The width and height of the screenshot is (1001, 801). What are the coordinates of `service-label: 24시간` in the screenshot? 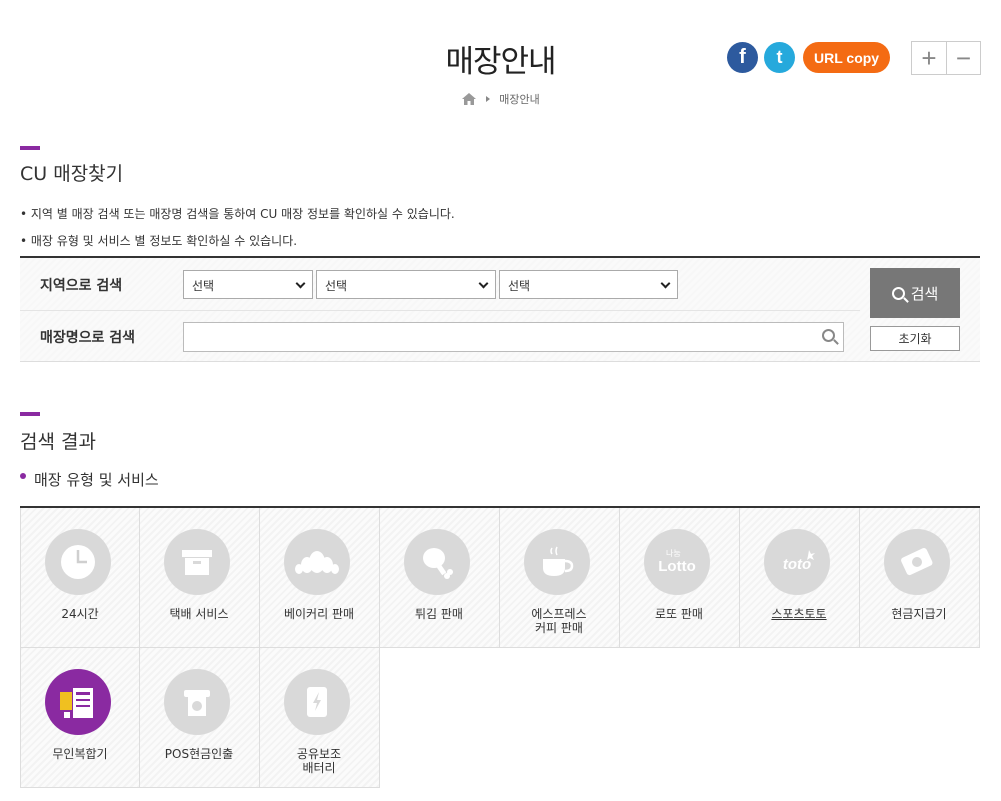 It's located at (80, 614).